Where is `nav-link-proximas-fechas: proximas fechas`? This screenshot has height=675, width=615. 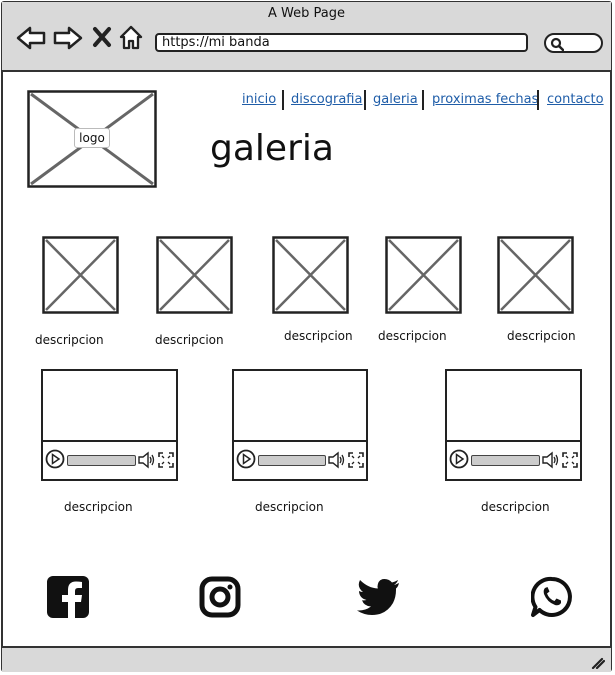 nav-link-proximas-fechas: proximas fechas is located at coordinates (485, 99).